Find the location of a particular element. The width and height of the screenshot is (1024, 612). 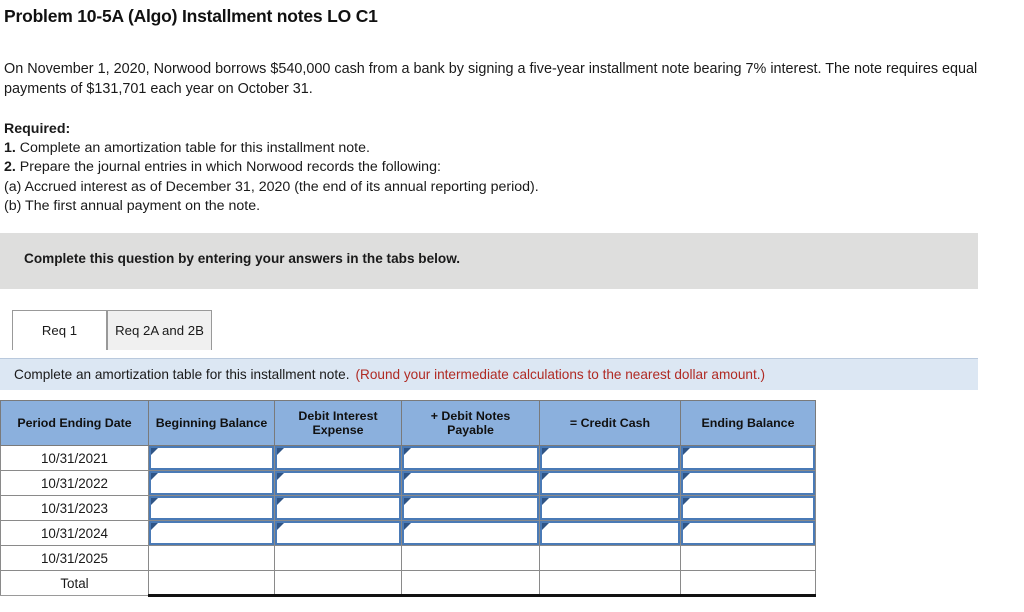

total-cell-debit-interest-expense is located at coordinates (338, 583).